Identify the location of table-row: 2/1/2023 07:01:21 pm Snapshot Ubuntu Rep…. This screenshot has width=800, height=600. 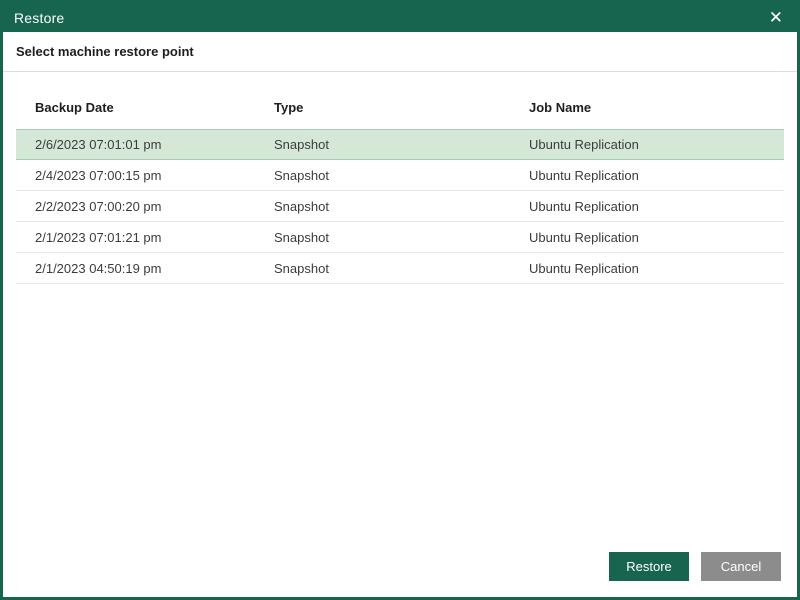
(400, 237).